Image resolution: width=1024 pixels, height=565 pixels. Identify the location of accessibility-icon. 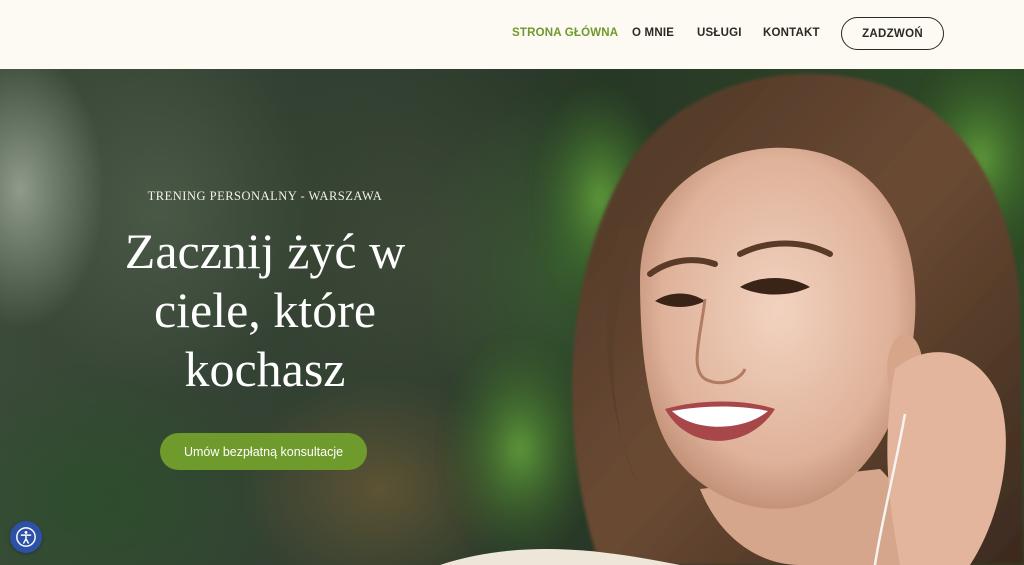
(26, 537).